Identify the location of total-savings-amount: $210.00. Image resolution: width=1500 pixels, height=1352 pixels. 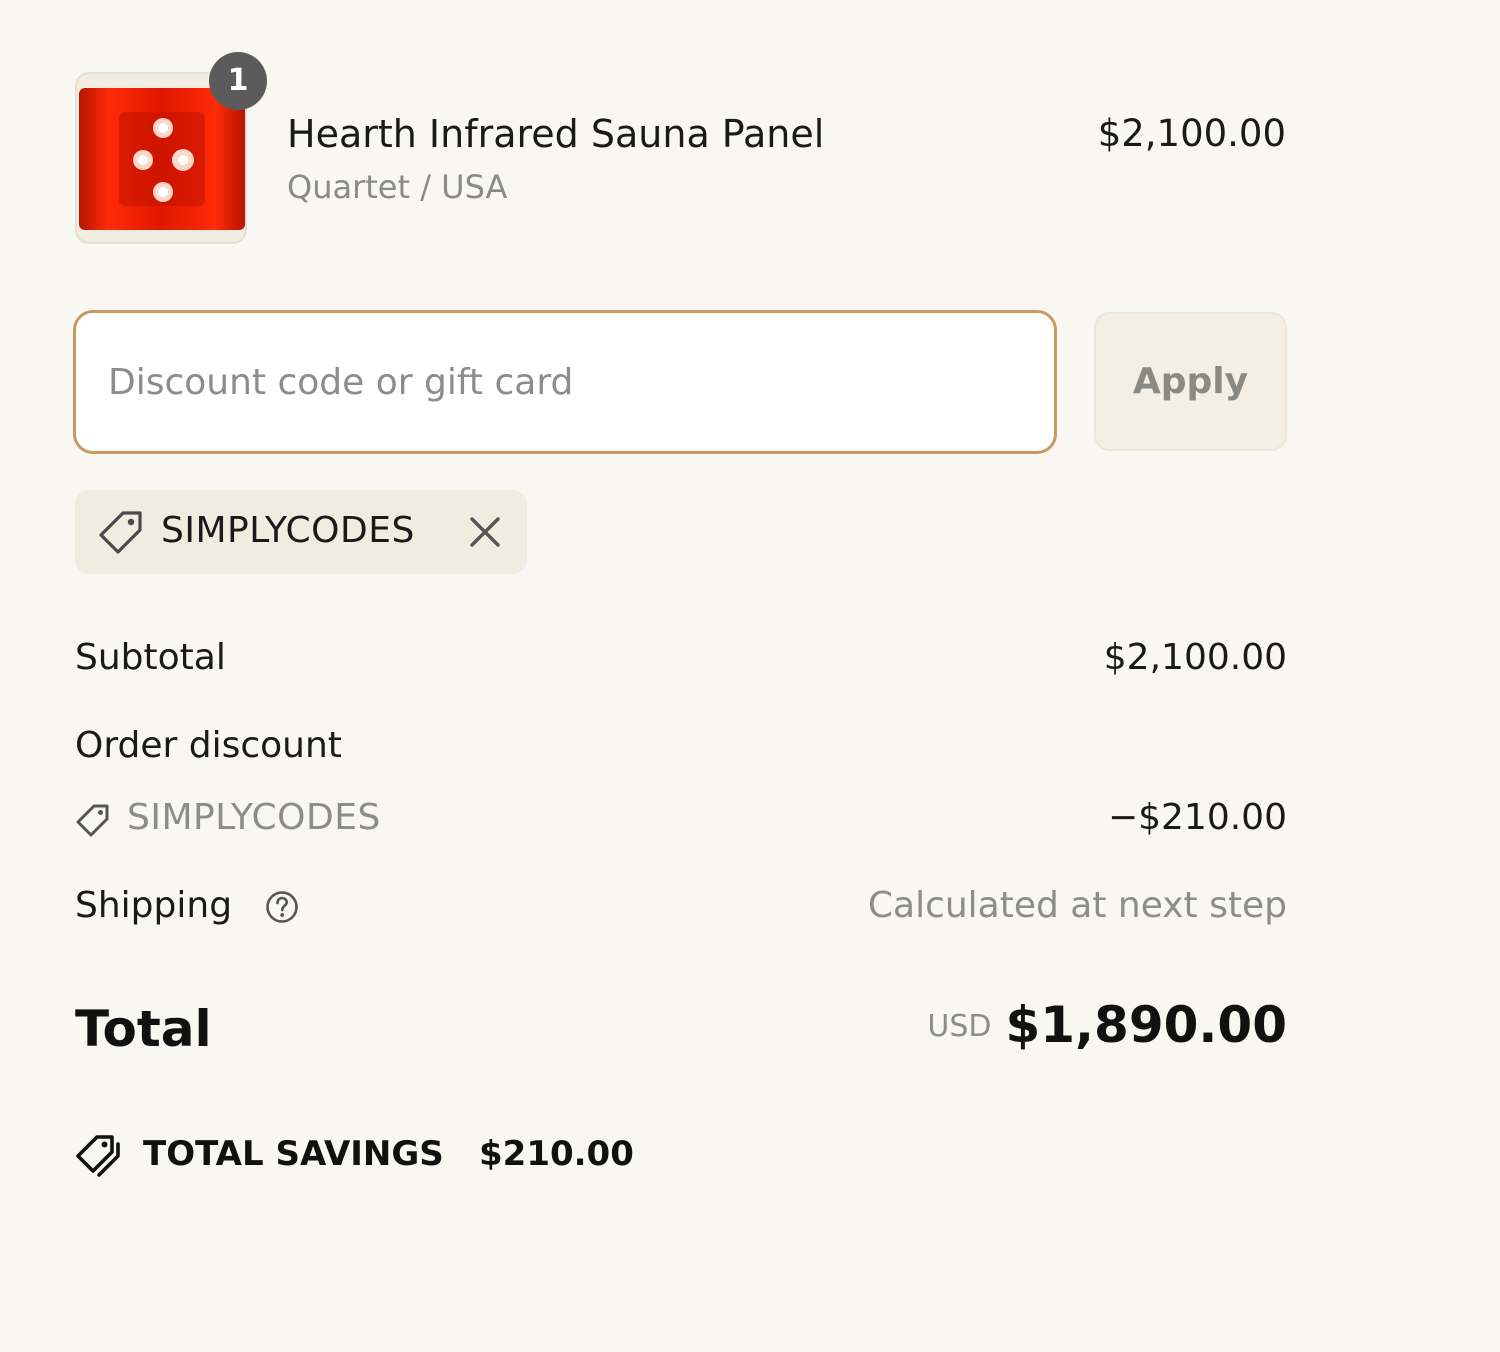
(556, 1154).